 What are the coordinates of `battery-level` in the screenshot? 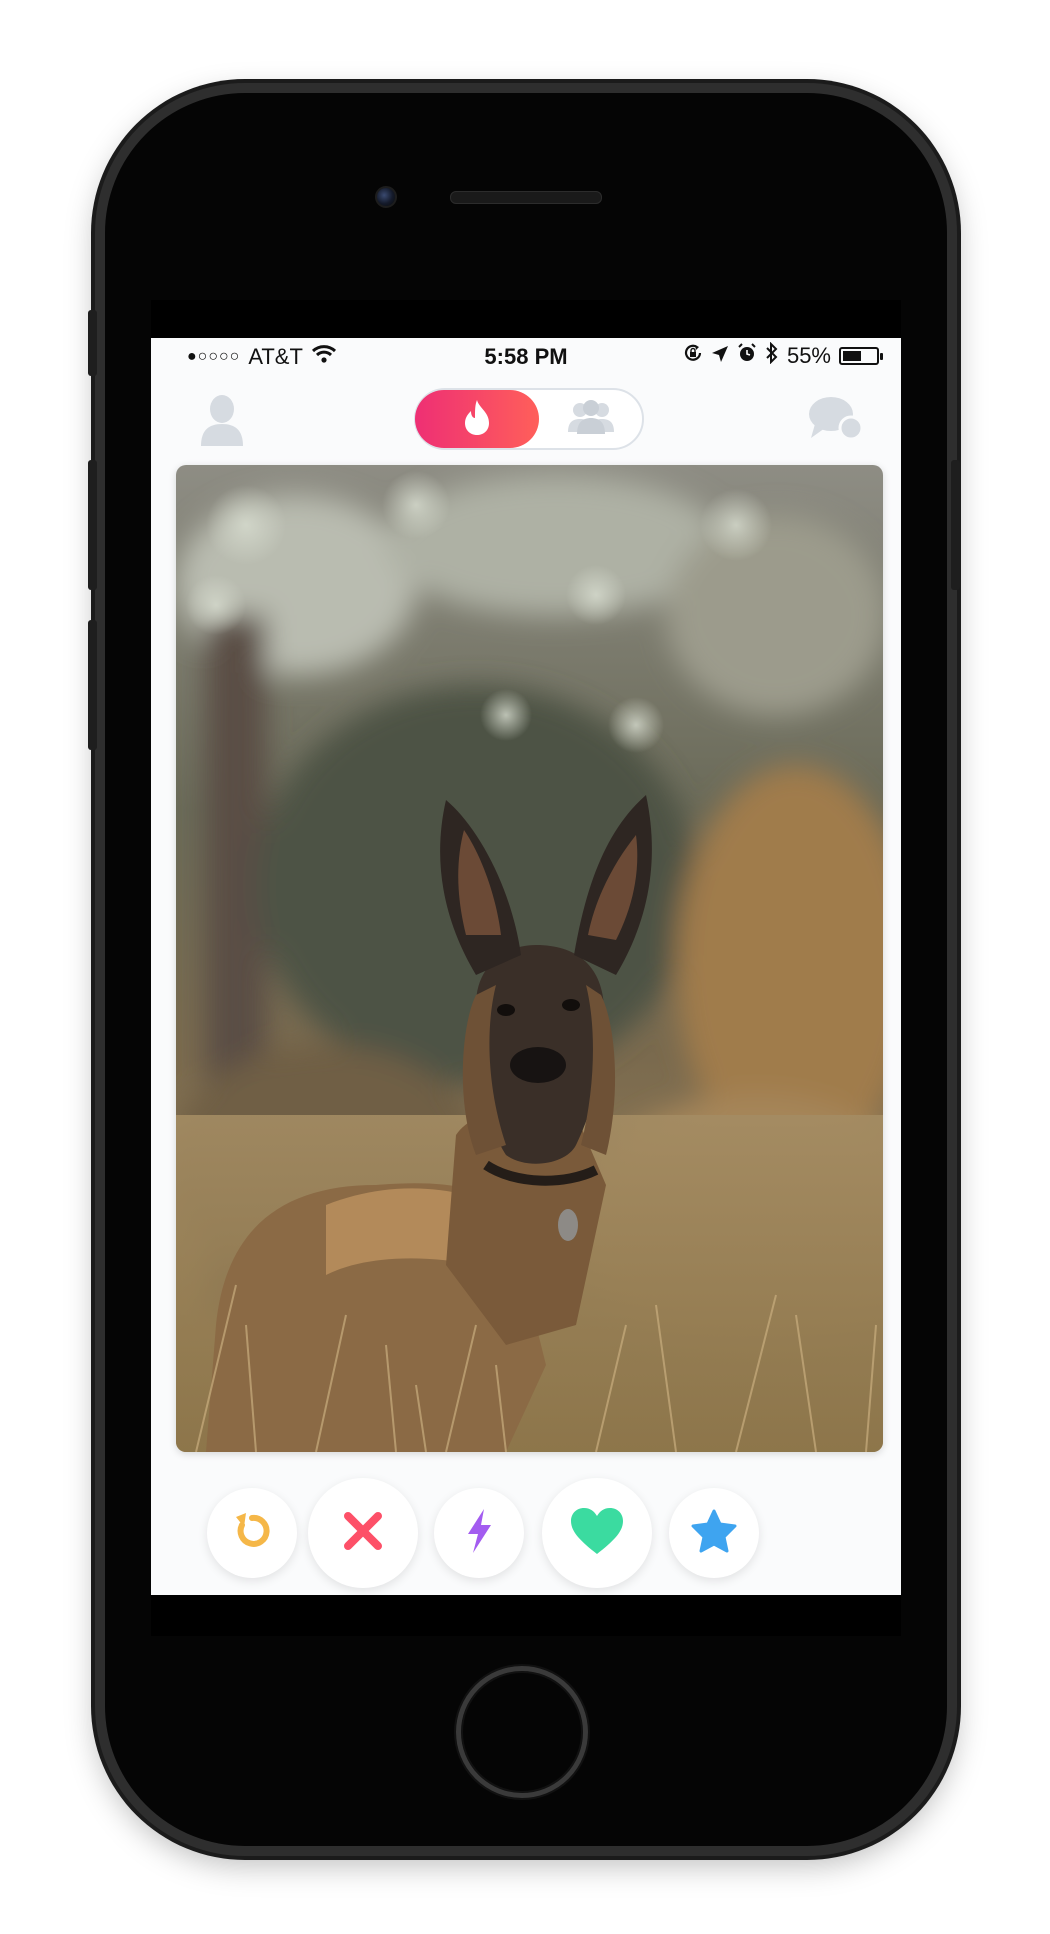 It's located at (852, 356).